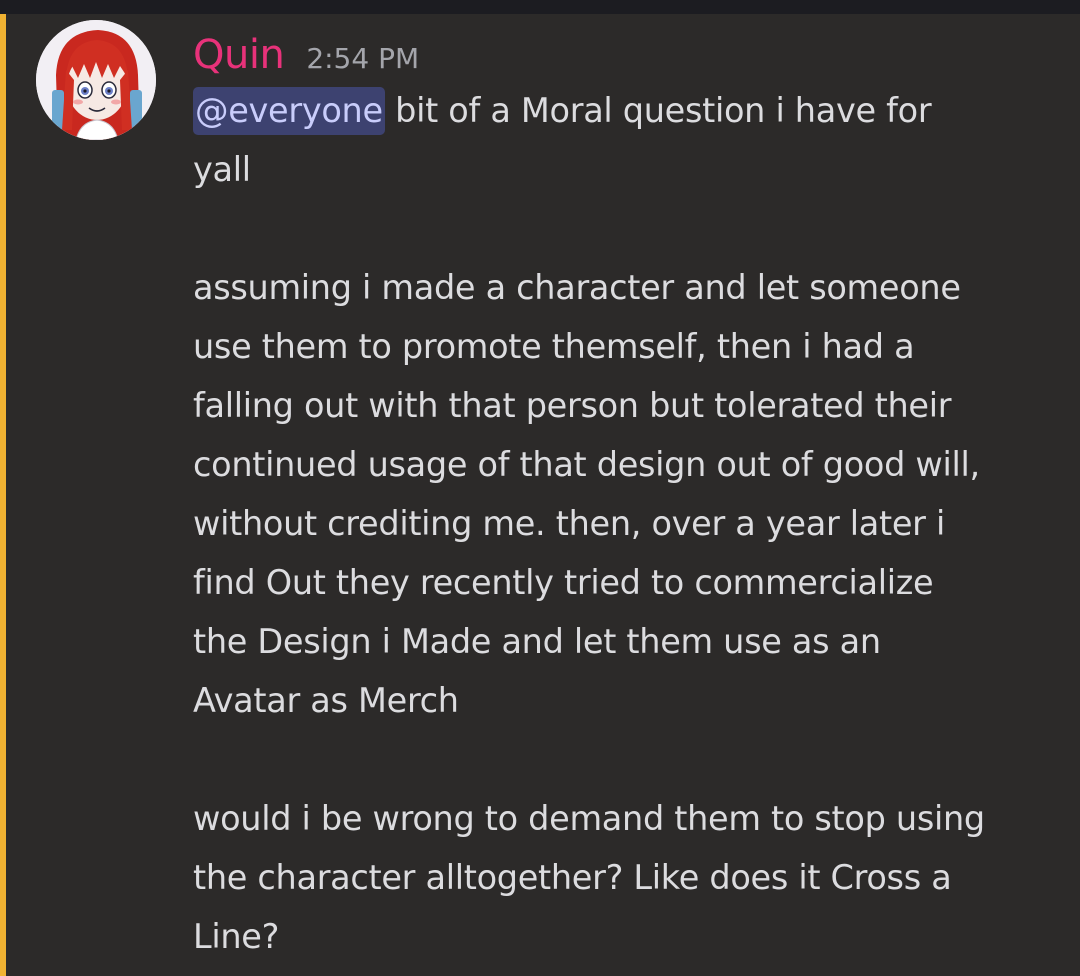 This screenshot has width=1080, height=976. What do you see at coordinates (540, 7) in the screenshot?
I see `top-divider` at bounding box center [540, 7].